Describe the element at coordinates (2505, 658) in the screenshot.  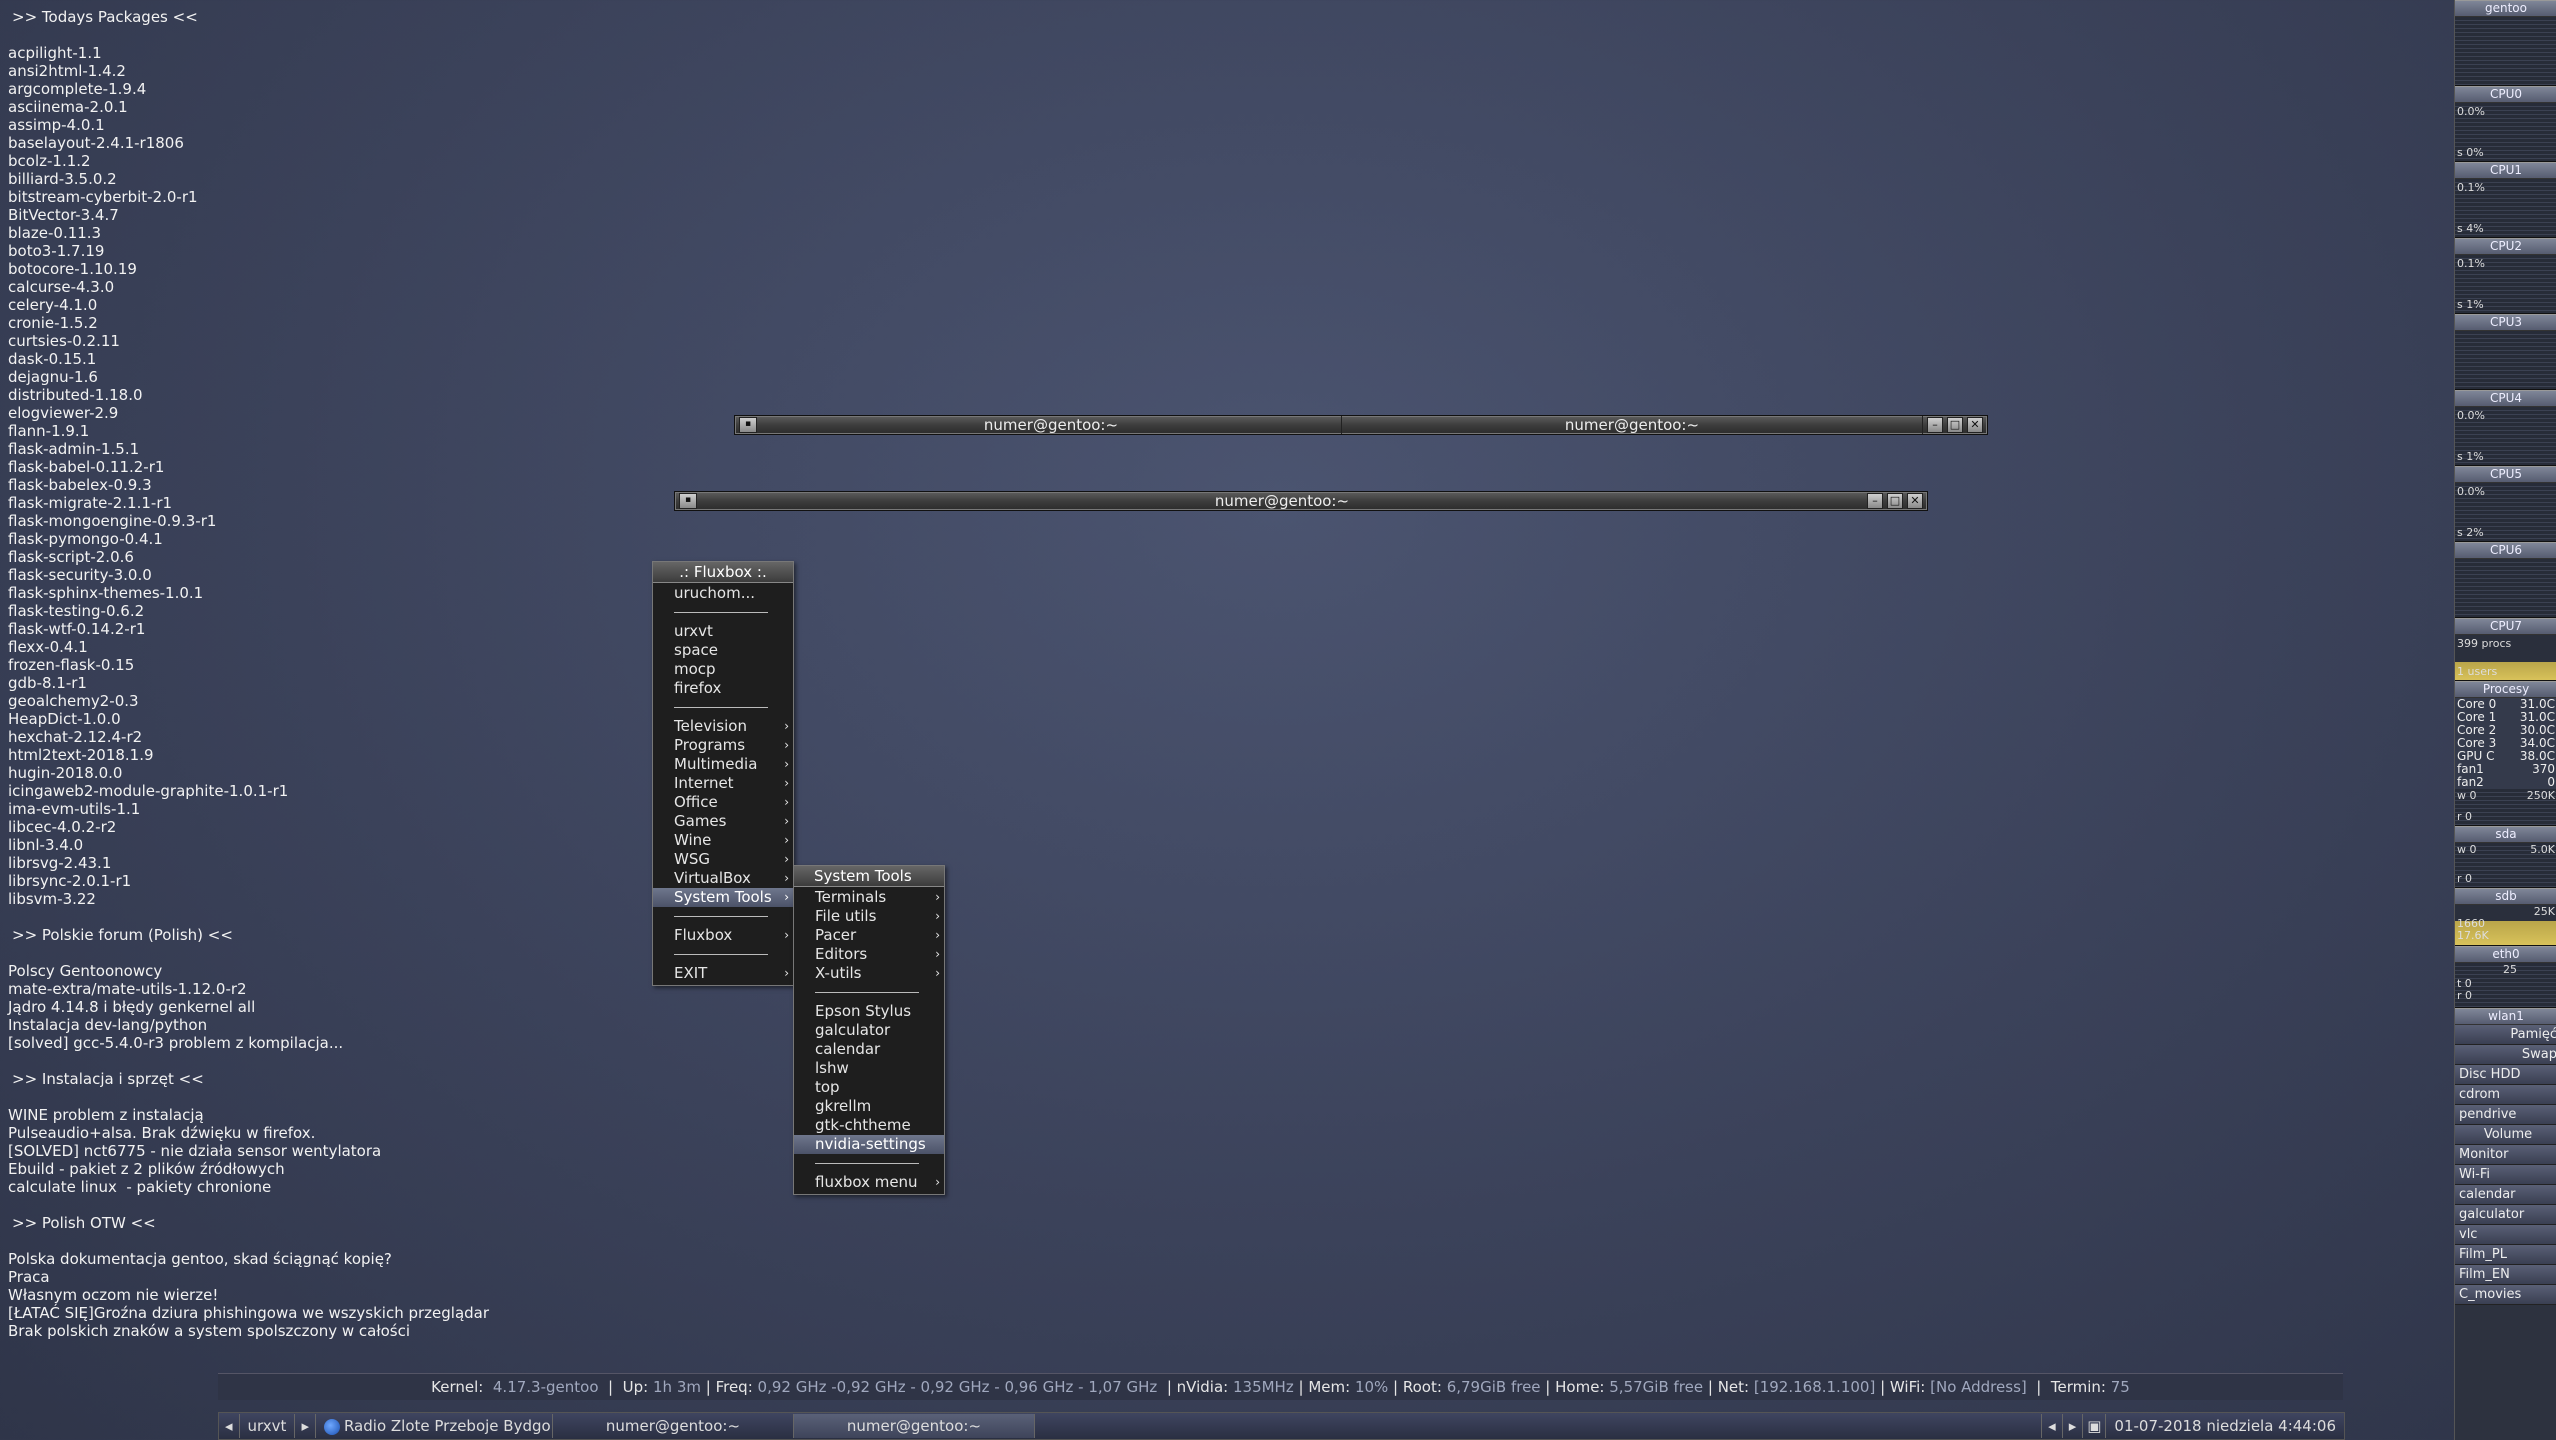
I see `cpu-chart: 399 procs 1 users` at that location.